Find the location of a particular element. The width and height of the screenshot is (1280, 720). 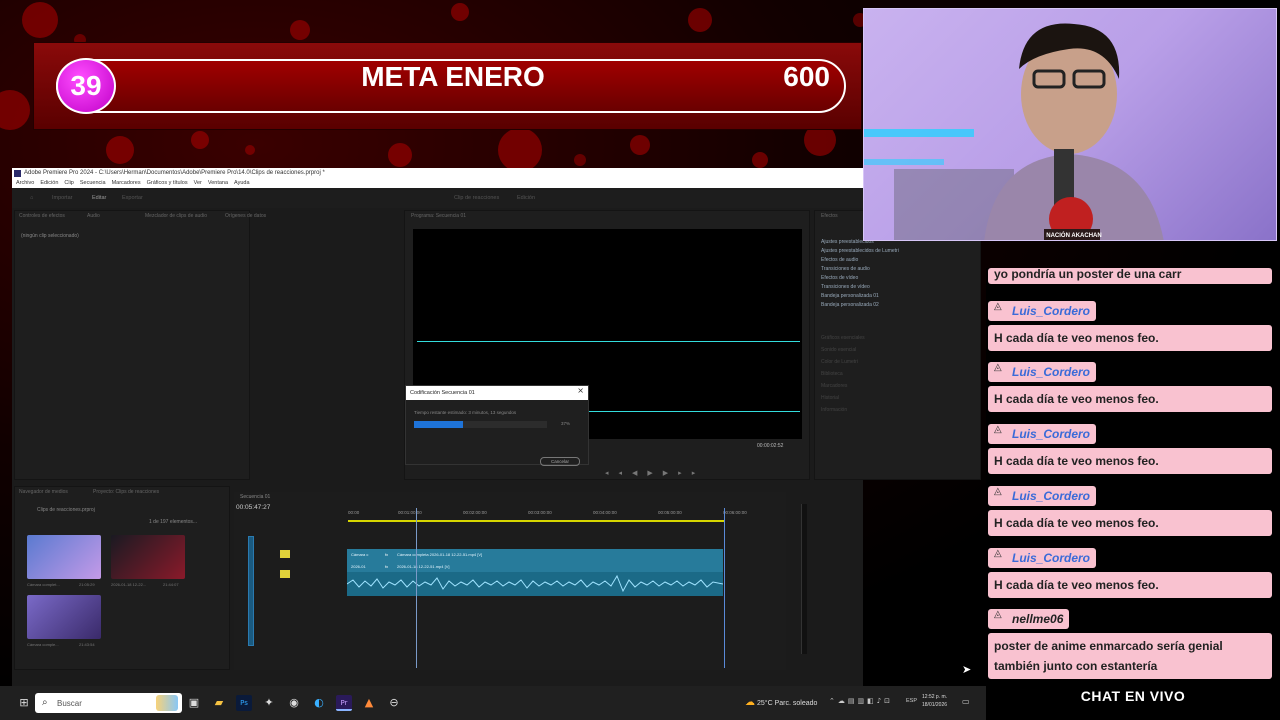

playhead is located at coordinates (416, 588).